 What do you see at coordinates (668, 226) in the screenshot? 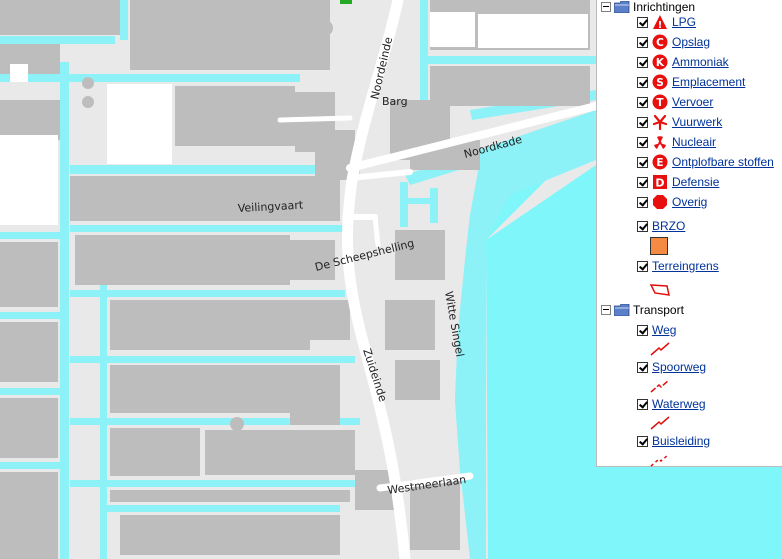
I see `legend-link-brzo: BRZO` at bounding box center [668, 226].